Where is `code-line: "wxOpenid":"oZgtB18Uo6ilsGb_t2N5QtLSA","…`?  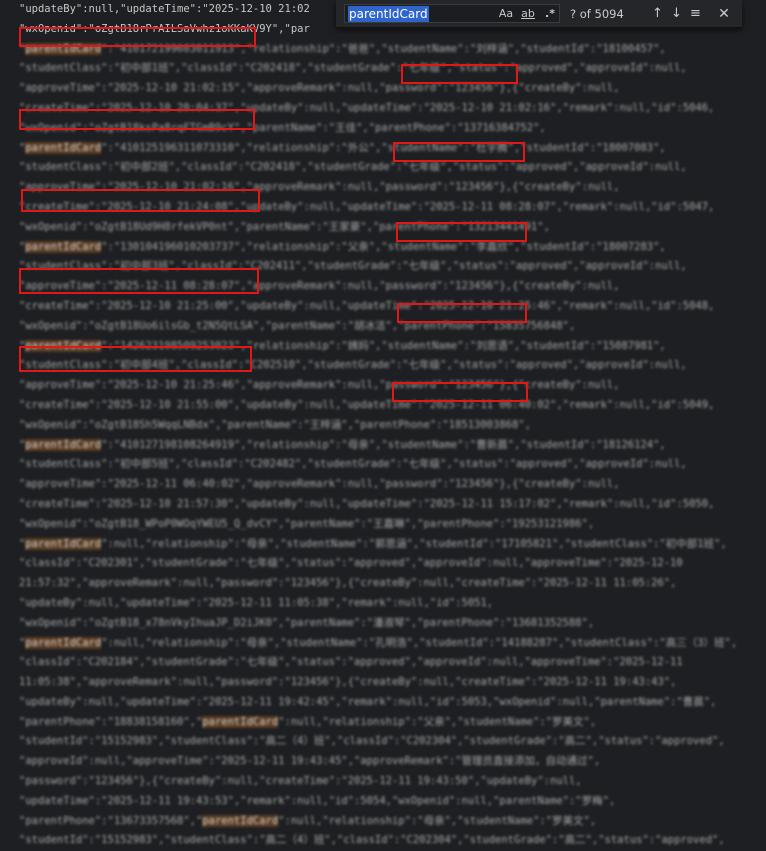 code-line: "wxOpenid":"oZgtB18Uo6ilsGb_t2N5QtLSA","… is located at coordinates (297, 325).